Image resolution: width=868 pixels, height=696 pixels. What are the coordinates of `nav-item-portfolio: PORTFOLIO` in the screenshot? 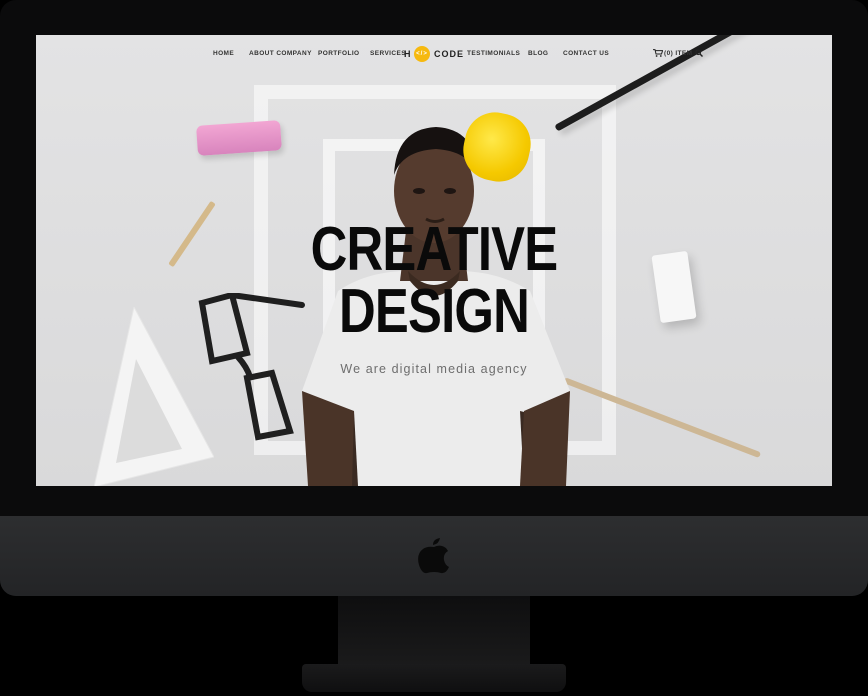 It's located at (339, 53).